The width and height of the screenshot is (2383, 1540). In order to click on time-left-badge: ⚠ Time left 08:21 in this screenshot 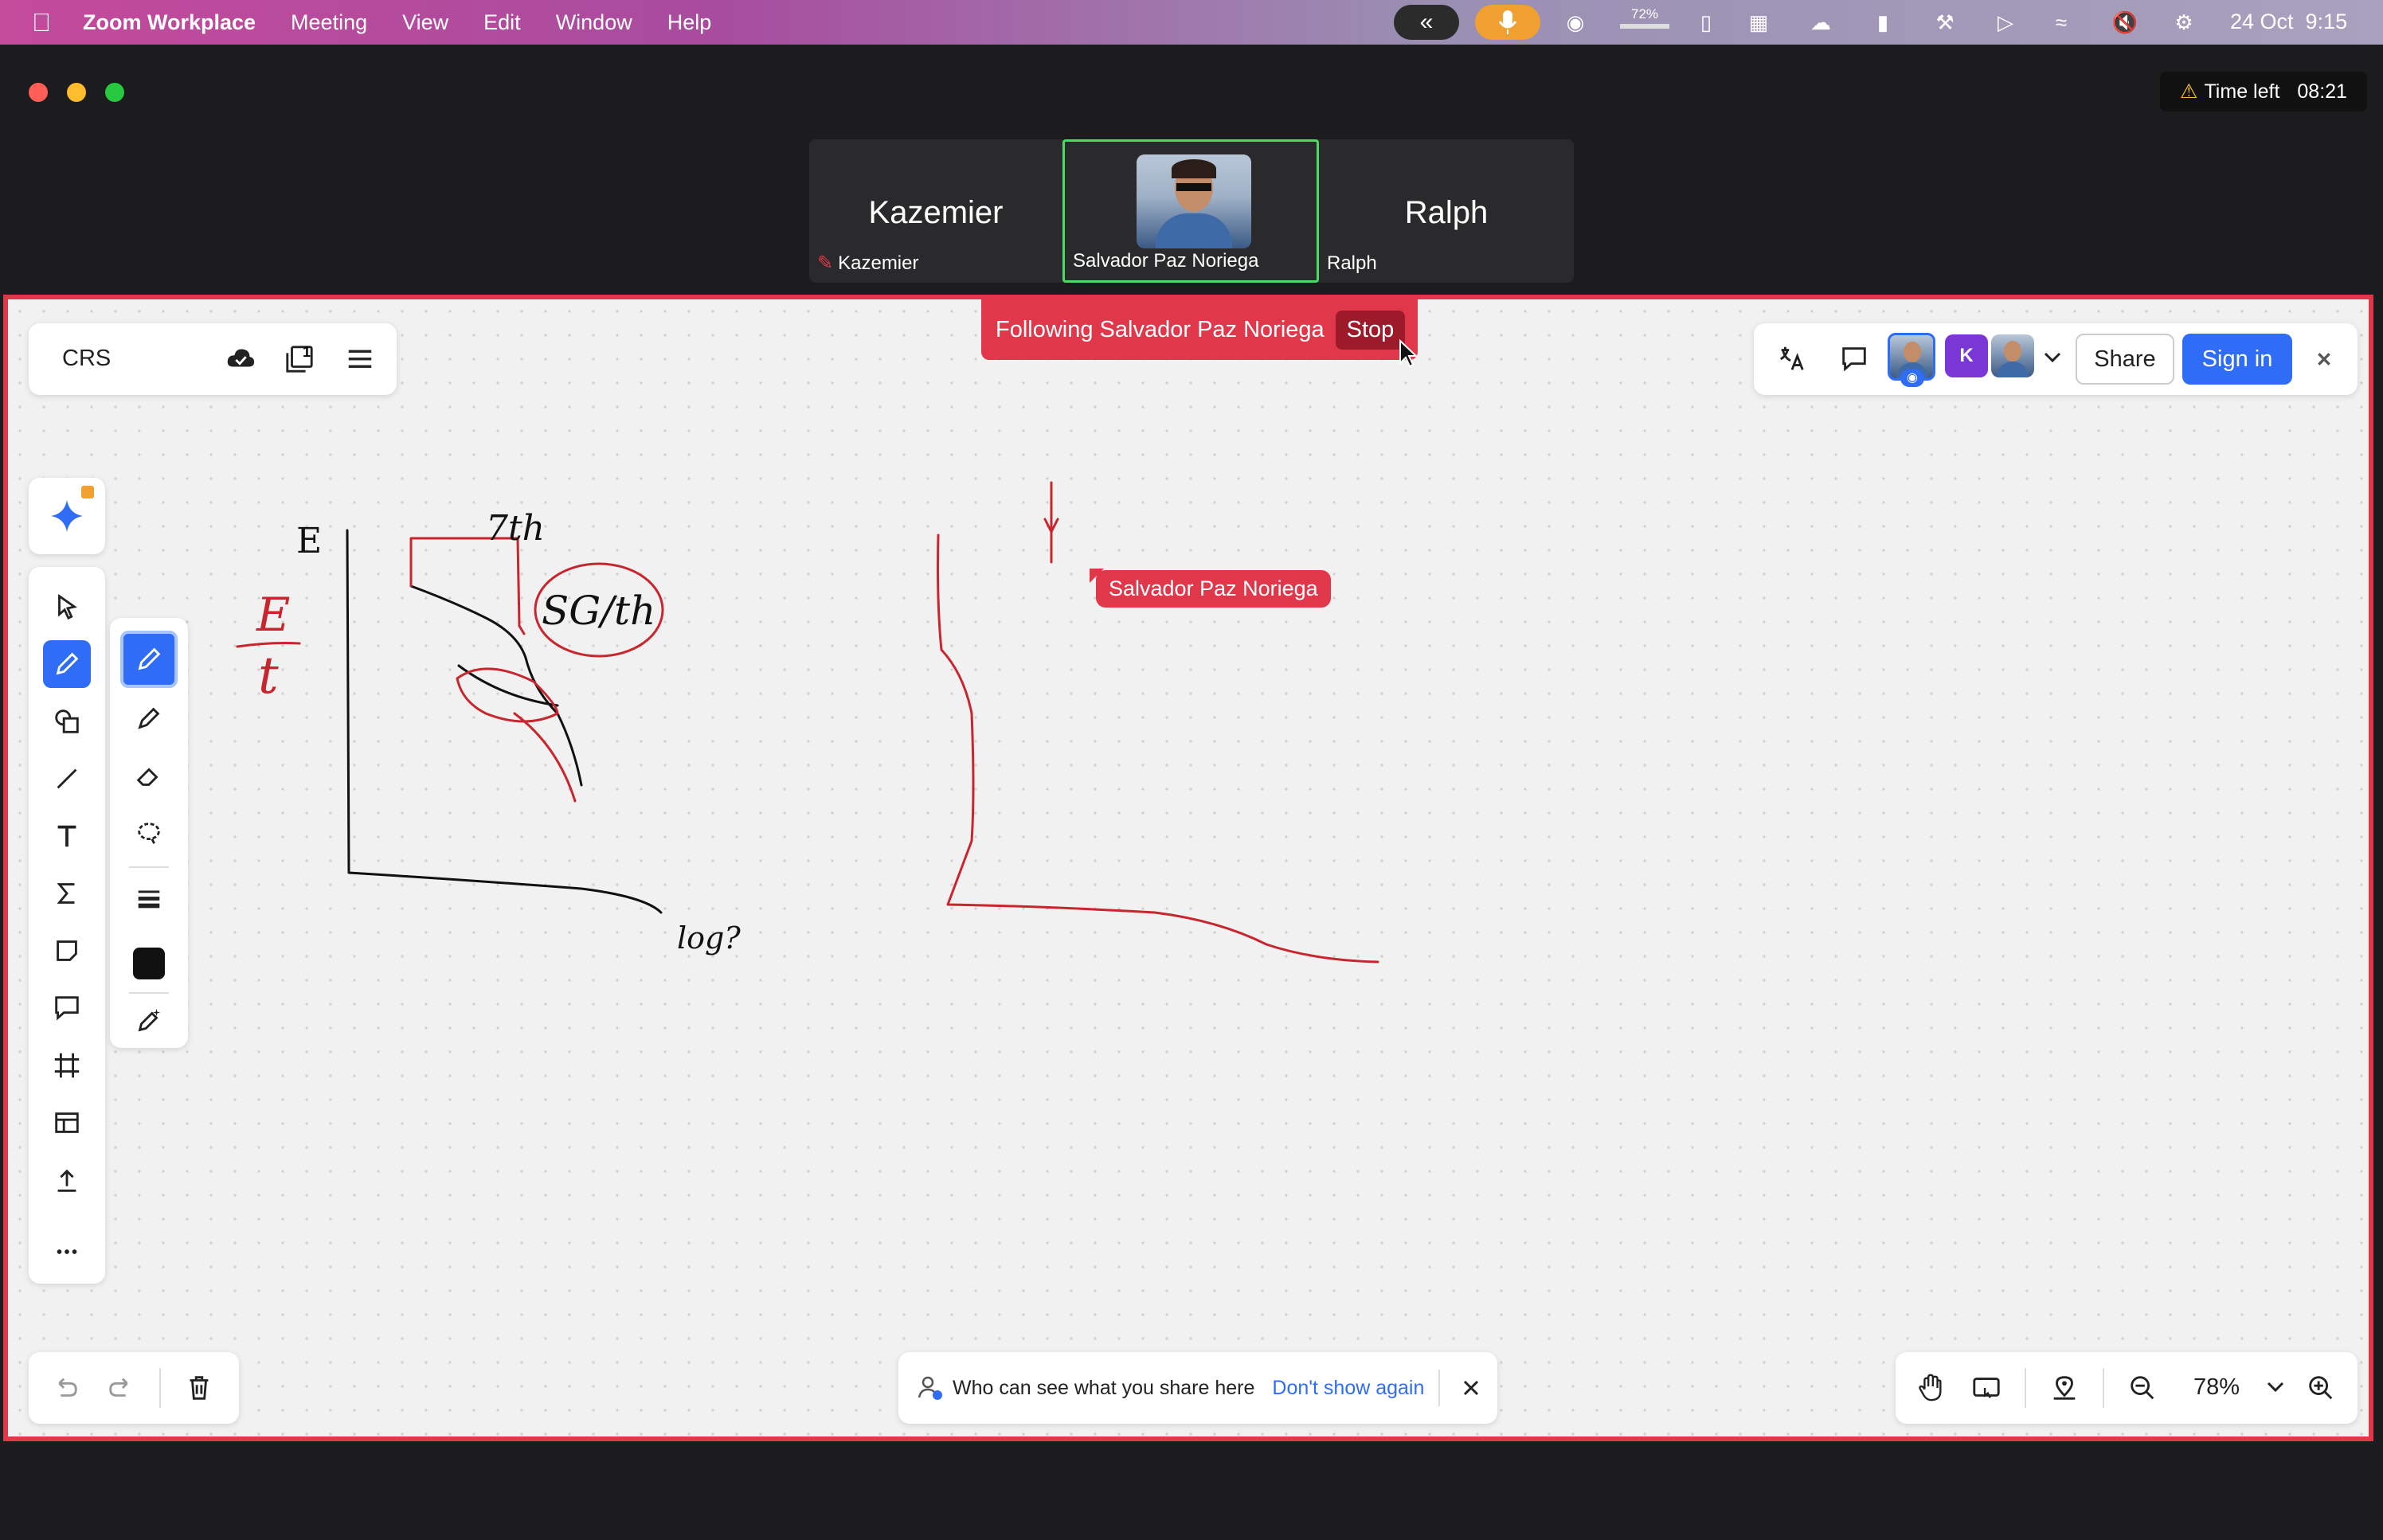, I will do `click(2263, 91)`.